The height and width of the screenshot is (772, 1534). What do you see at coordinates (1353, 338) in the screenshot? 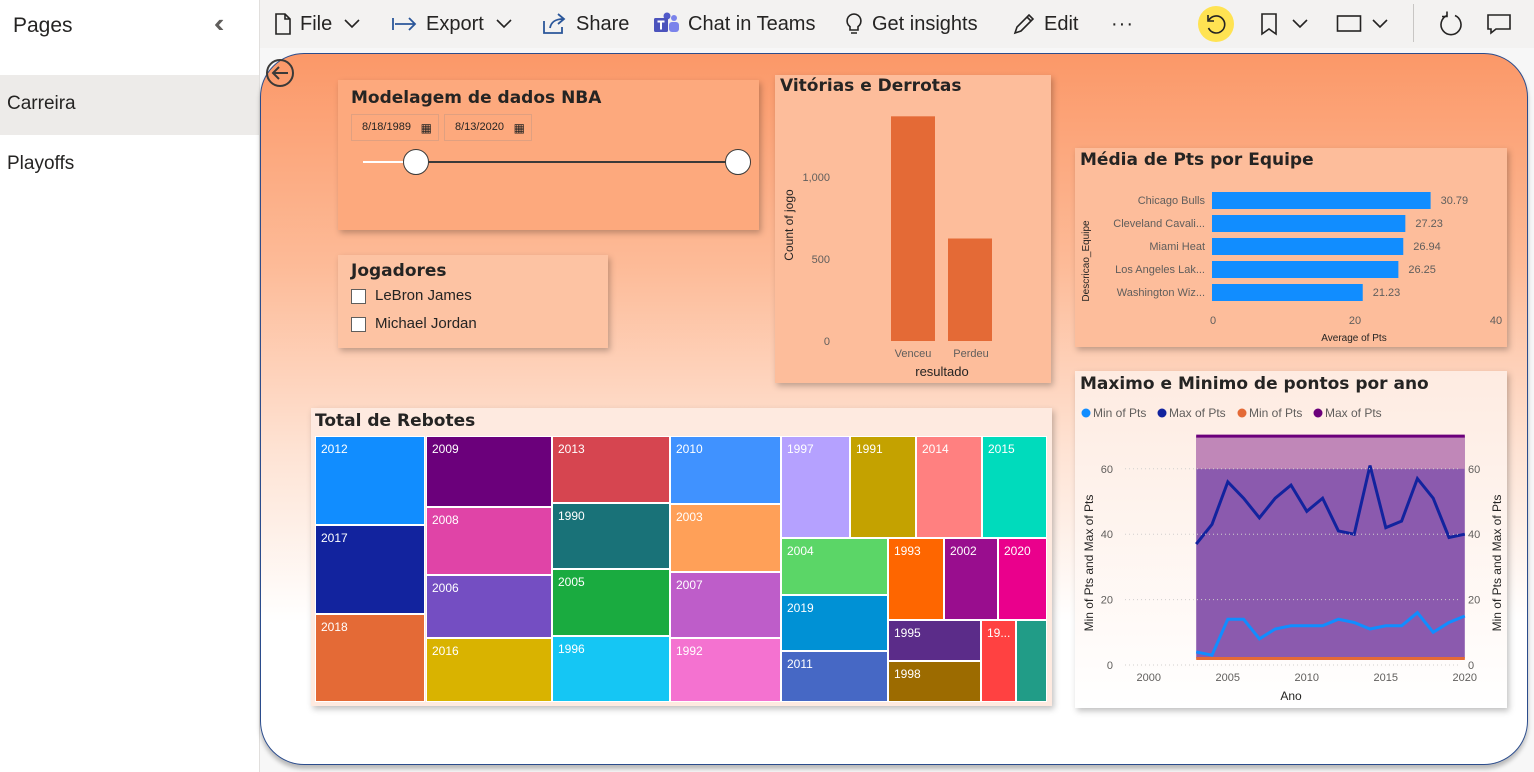
I see `x-axis-title: Average of Pts` at bounding box center [1353, 338].